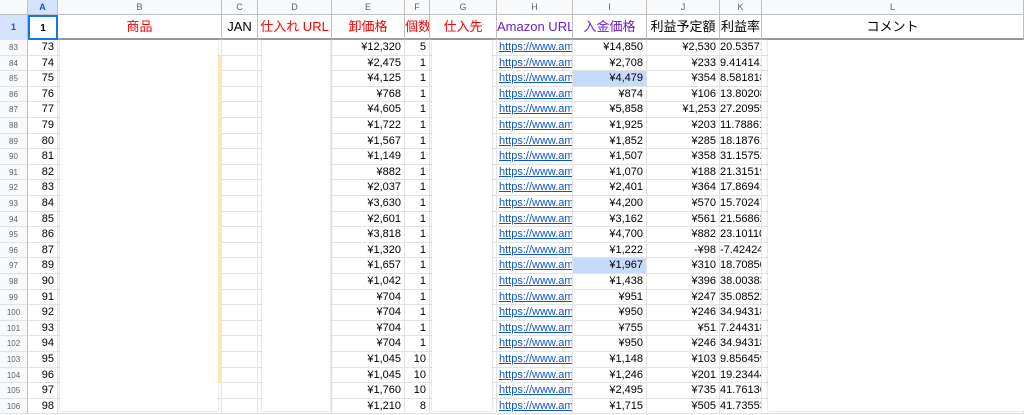 This screenshot has height=415, width=1024. What do you see at coordinates (683, 219) in the screenshot?
I see `cell-j94: ¥561` at bounding box center [683, 219].